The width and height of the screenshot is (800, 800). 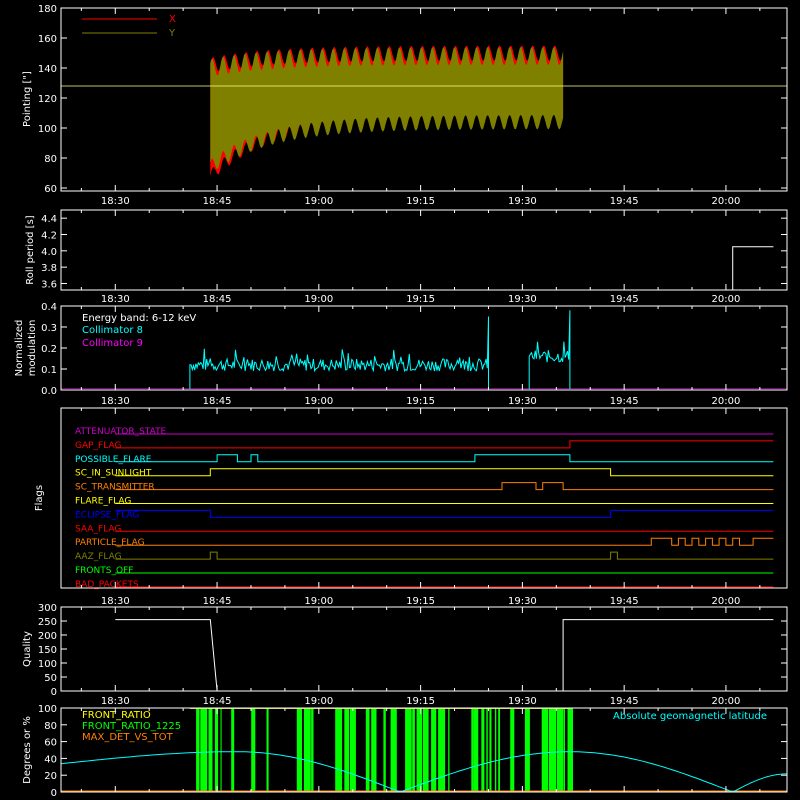 What do you see at coordinates (172, 33) in the screenshot?
I see `legend-y-label: Y` at bounding box center [172, 33].